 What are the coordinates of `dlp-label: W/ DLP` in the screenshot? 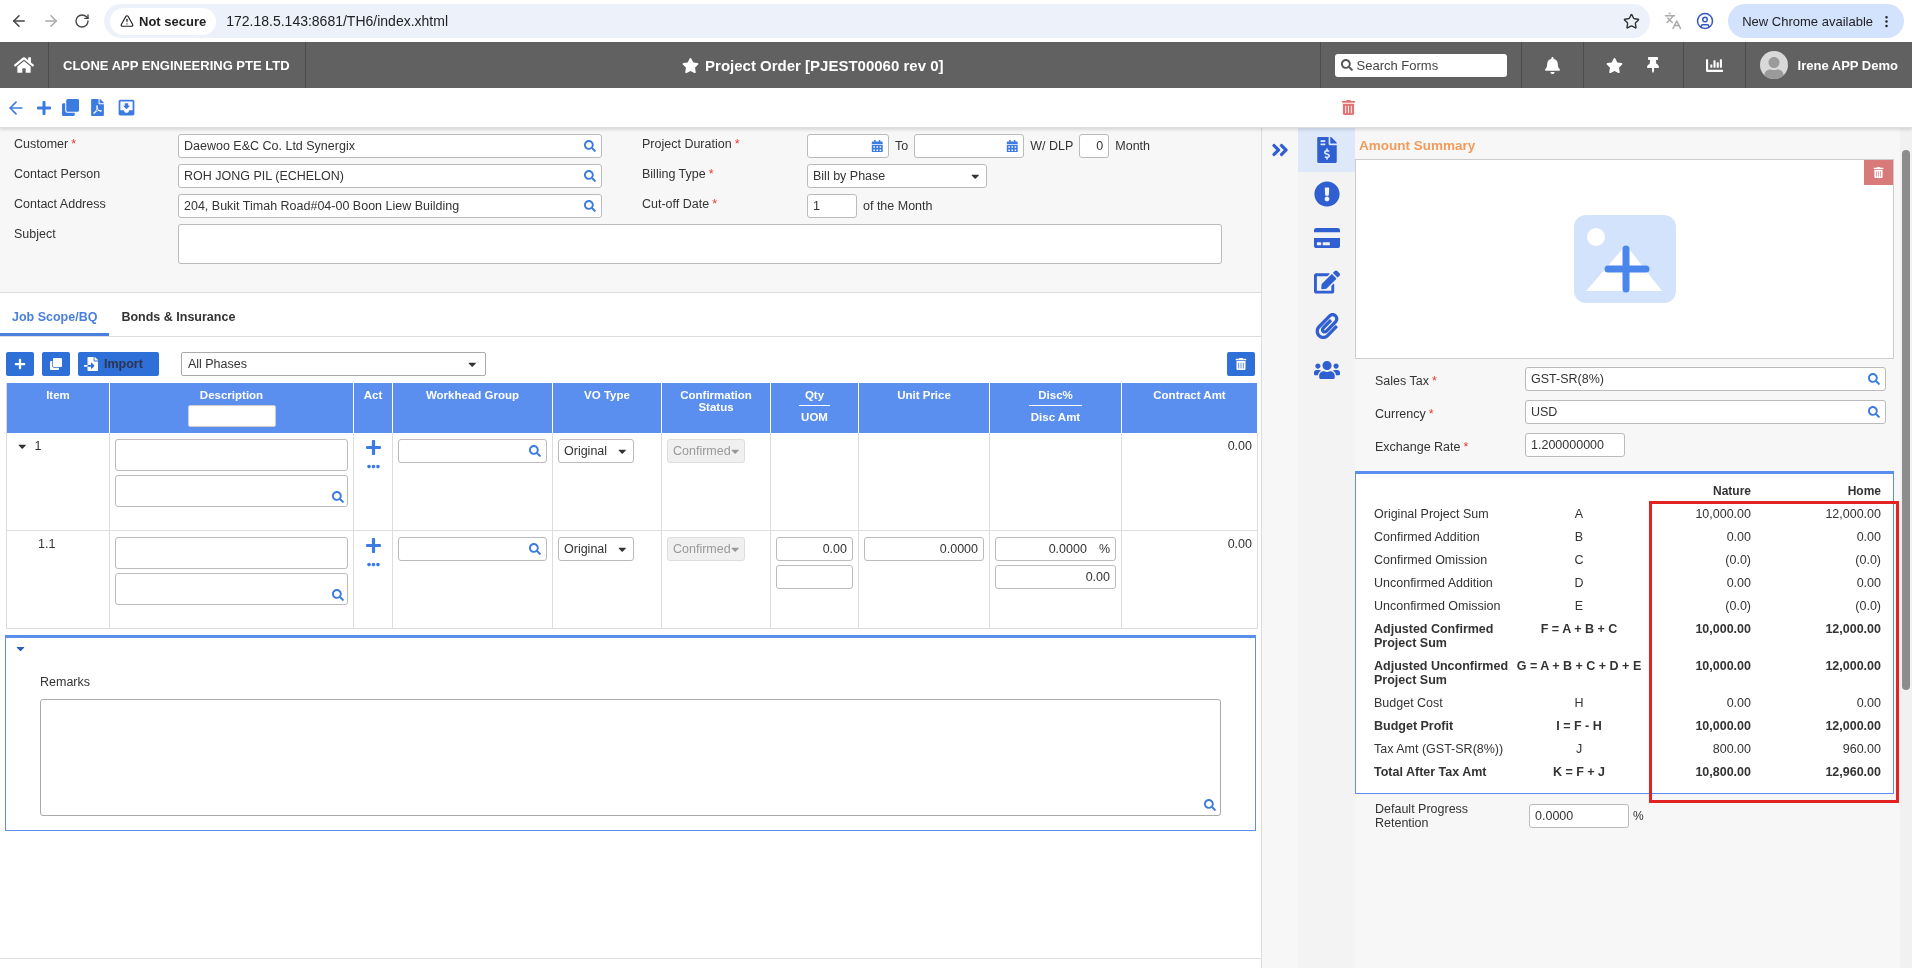 It's located at (1052, 146).